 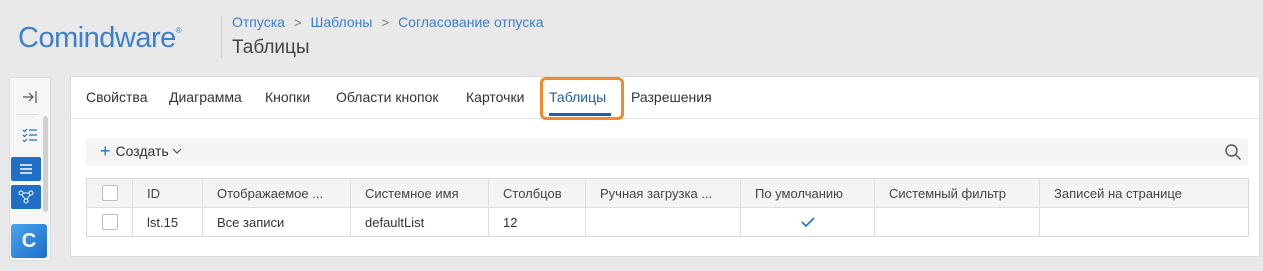 What do you see at coordinates (178, 30) in the screenshot?
I see `logo-mark: ®` at bounding box center [178, 30].